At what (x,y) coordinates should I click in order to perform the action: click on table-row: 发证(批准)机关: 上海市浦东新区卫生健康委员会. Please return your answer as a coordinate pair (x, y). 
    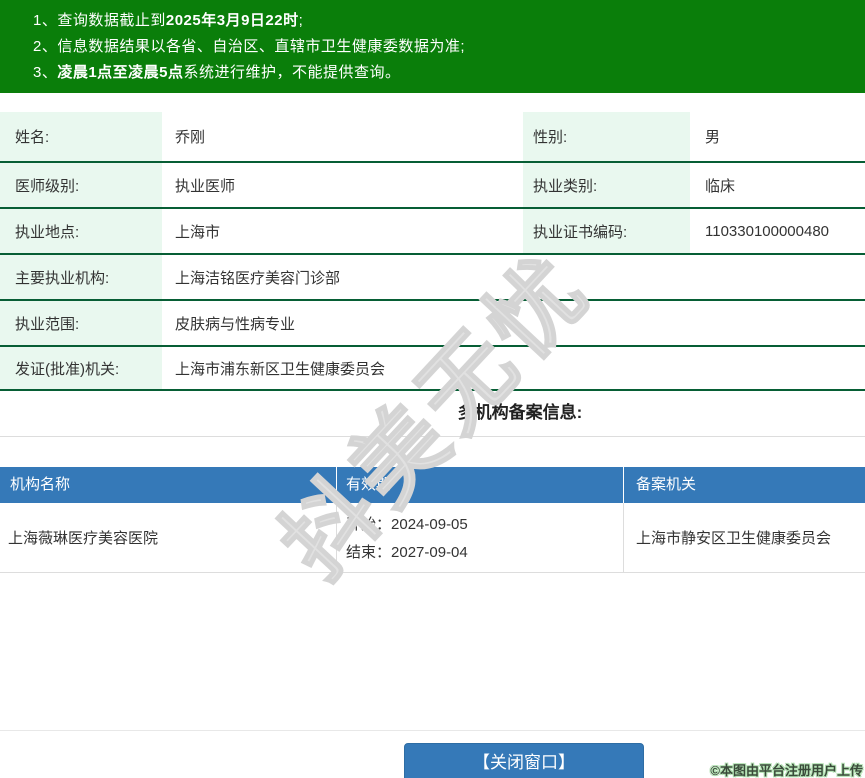
    Looking at the image, I should click on (432, 369).